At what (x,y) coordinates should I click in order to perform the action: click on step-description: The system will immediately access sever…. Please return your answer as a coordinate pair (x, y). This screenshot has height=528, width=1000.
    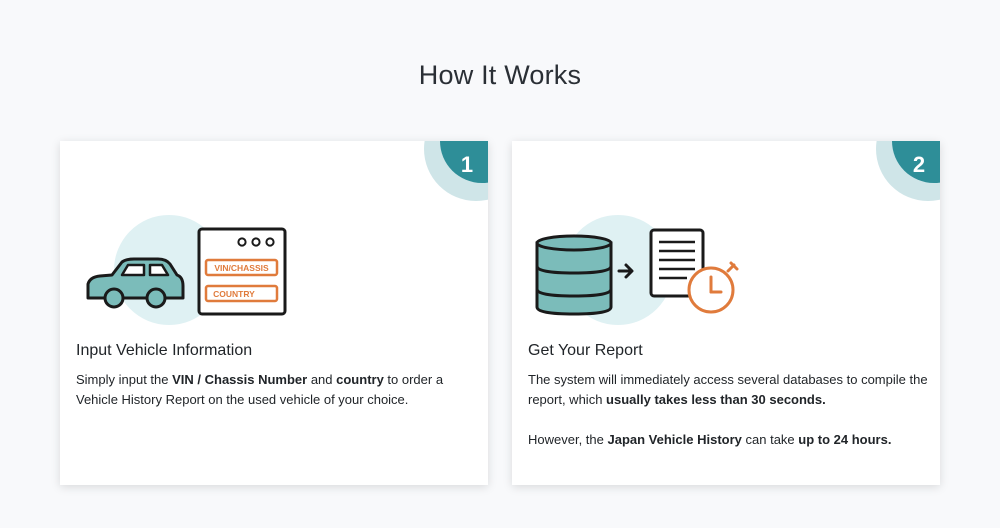
    Looking at the image, I should click on (728, 410).